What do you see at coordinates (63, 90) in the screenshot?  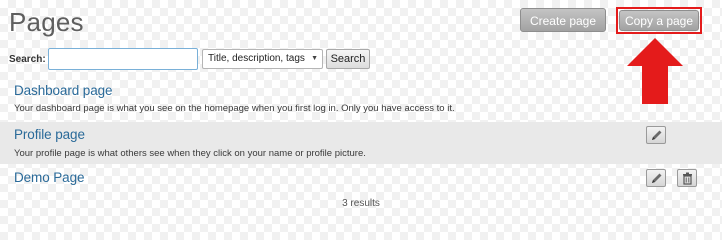 I see `page-link: Dashboard page` at bounding box center [63, 90].